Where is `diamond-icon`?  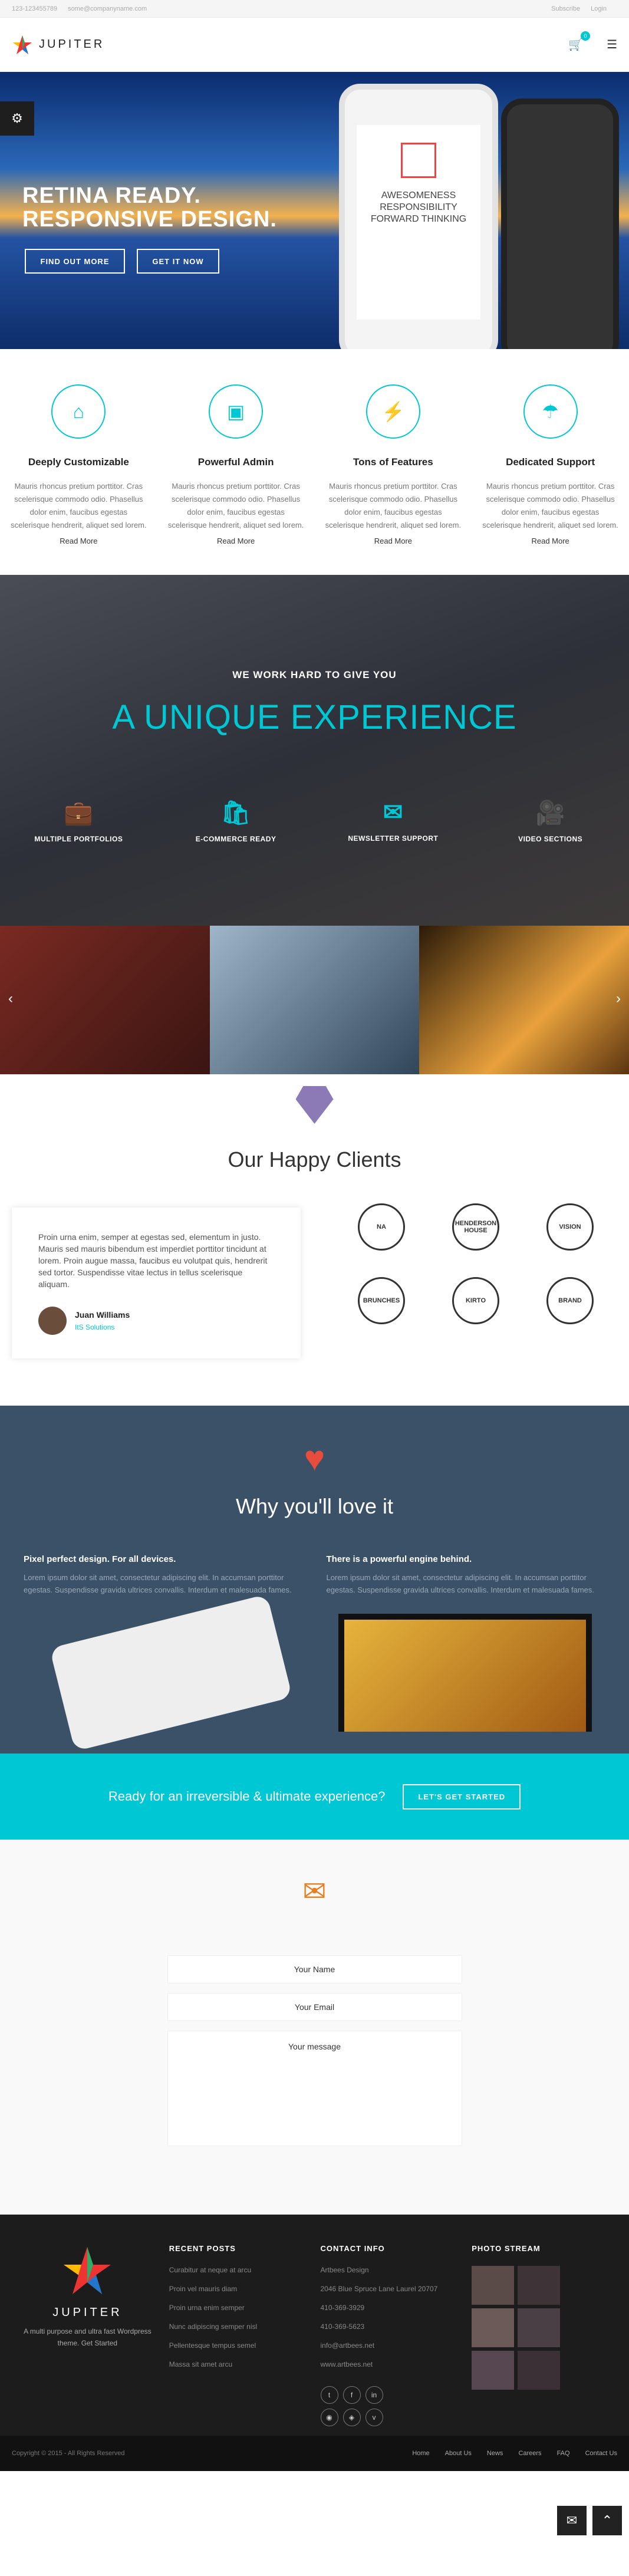
diamond-icon is located at coordinates (314, 1105).